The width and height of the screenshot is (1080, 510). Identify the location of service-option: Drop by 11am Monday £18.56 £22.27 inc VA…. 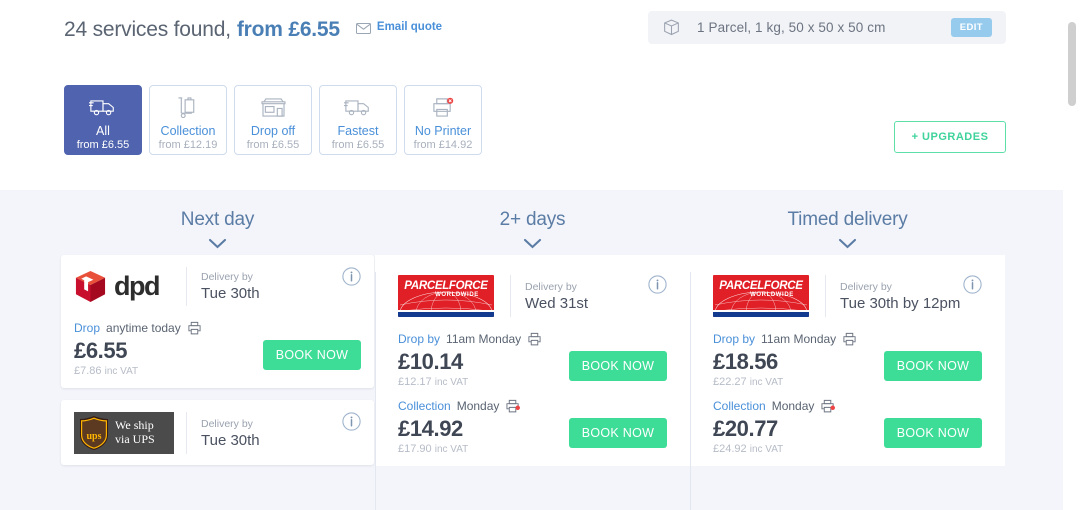
(847, 363).